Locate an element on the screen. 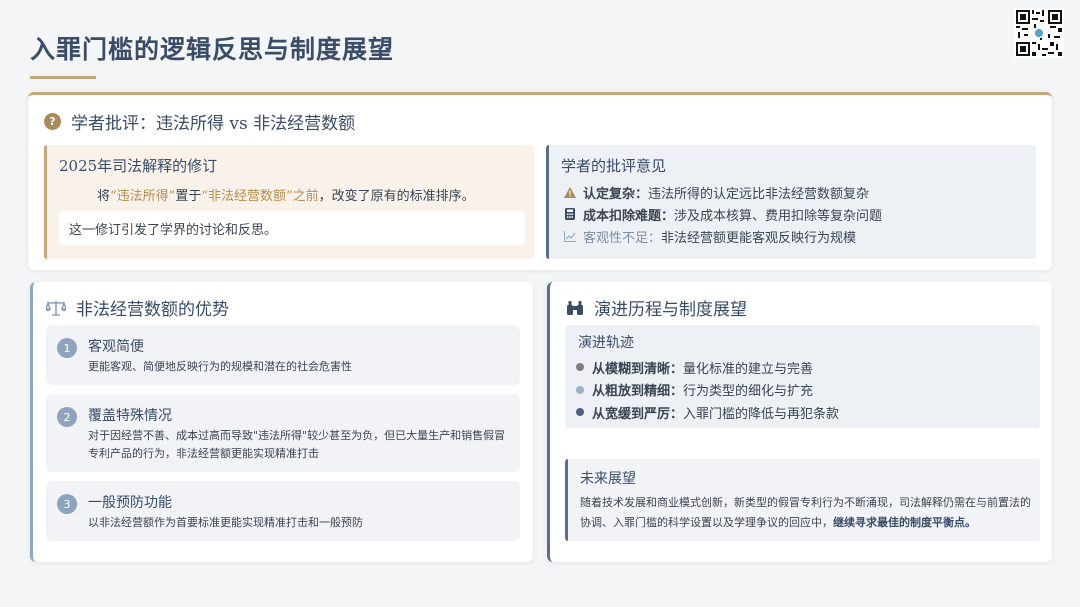  page-title: 入罪门槛的逻辑反思与制度展望 is located at coordinates (212, 49).